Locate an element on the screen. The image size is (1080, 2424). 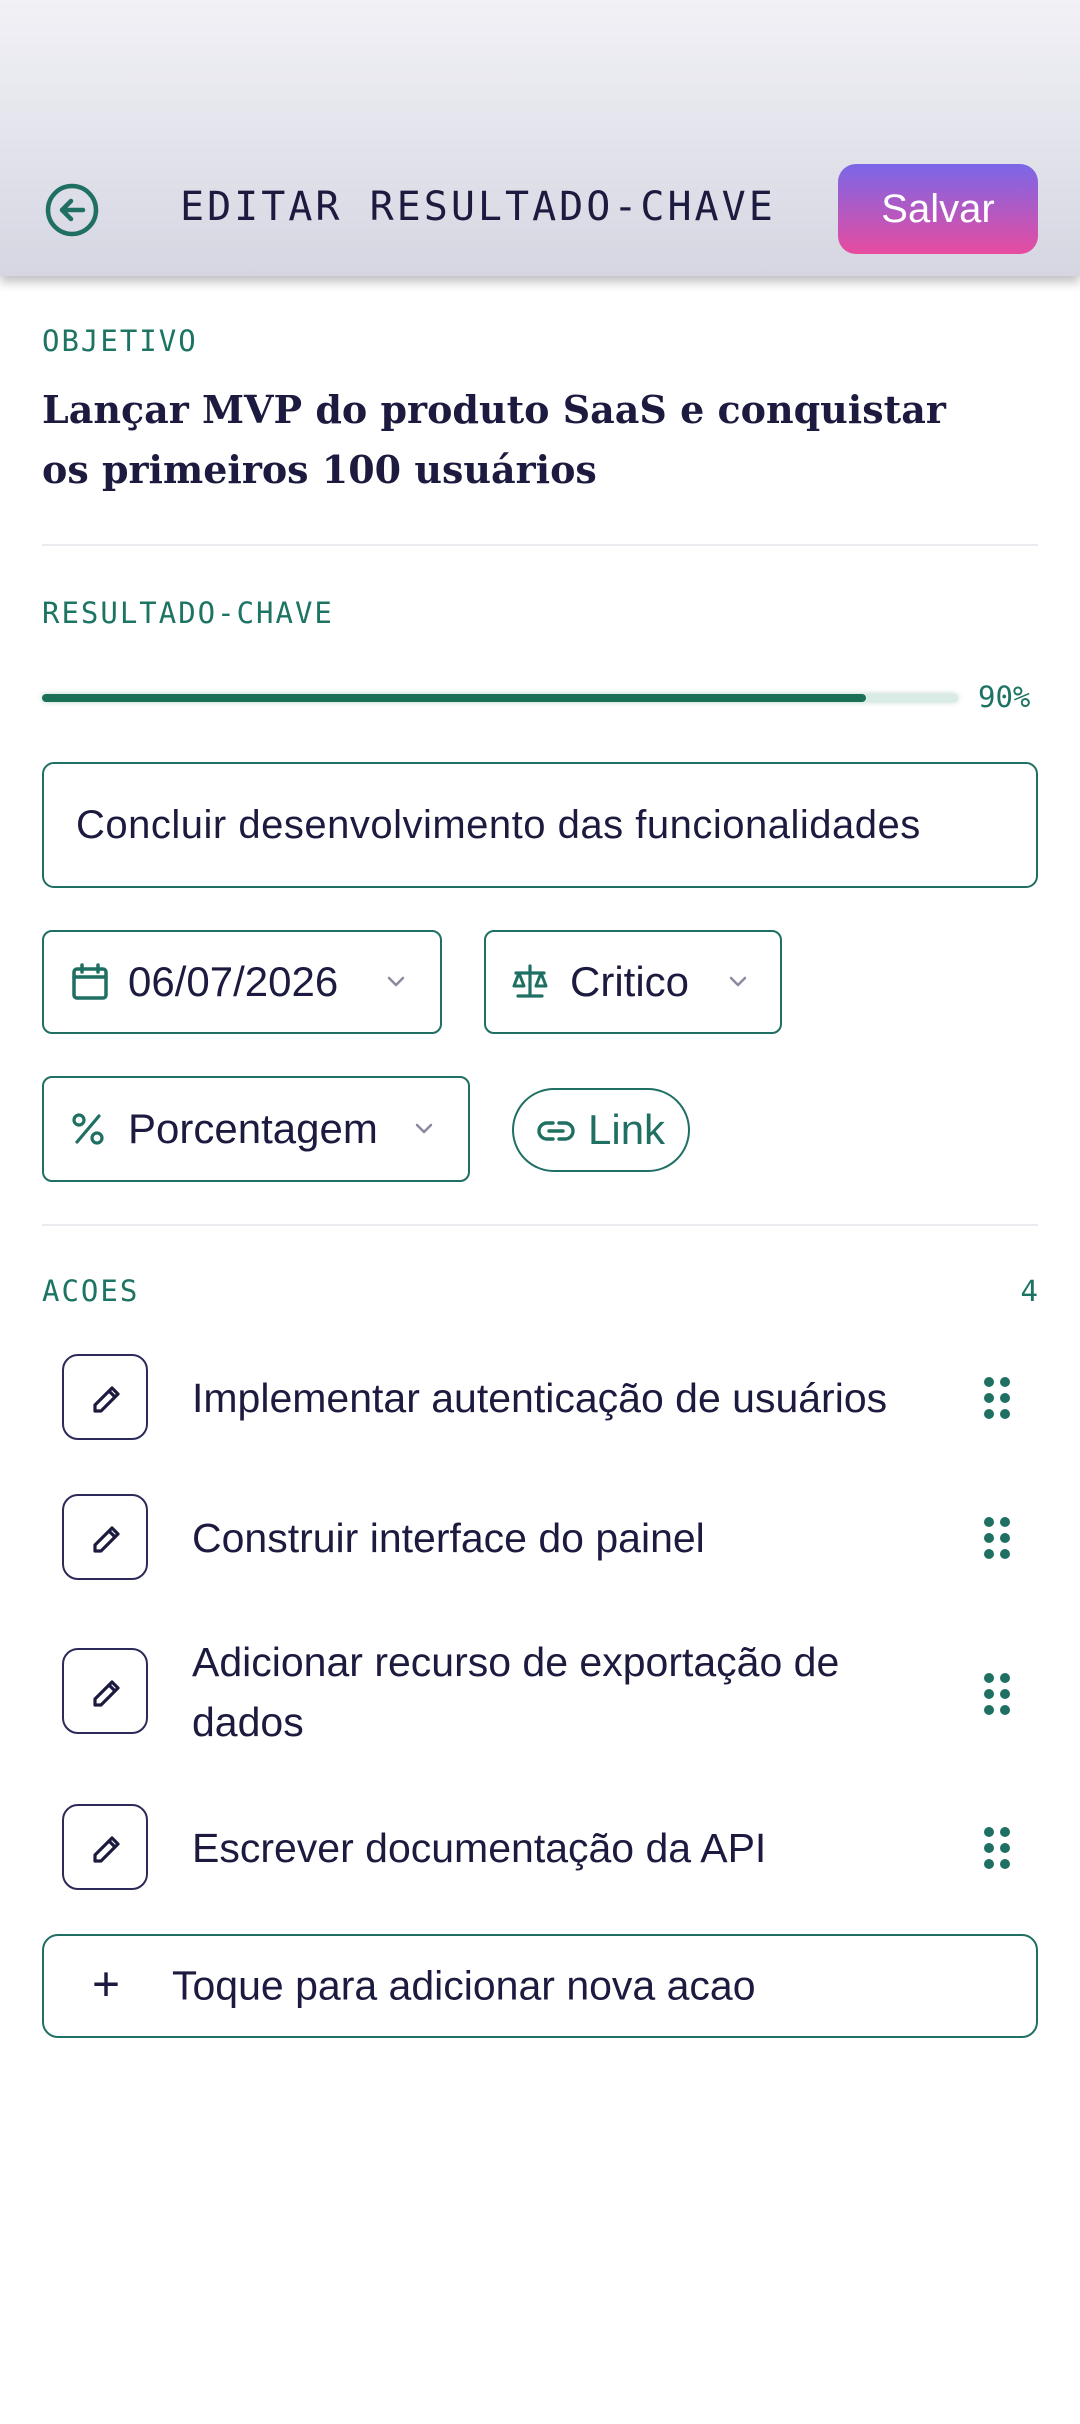
date-select: 06/07/2026 is located at coordinates (242, 982).